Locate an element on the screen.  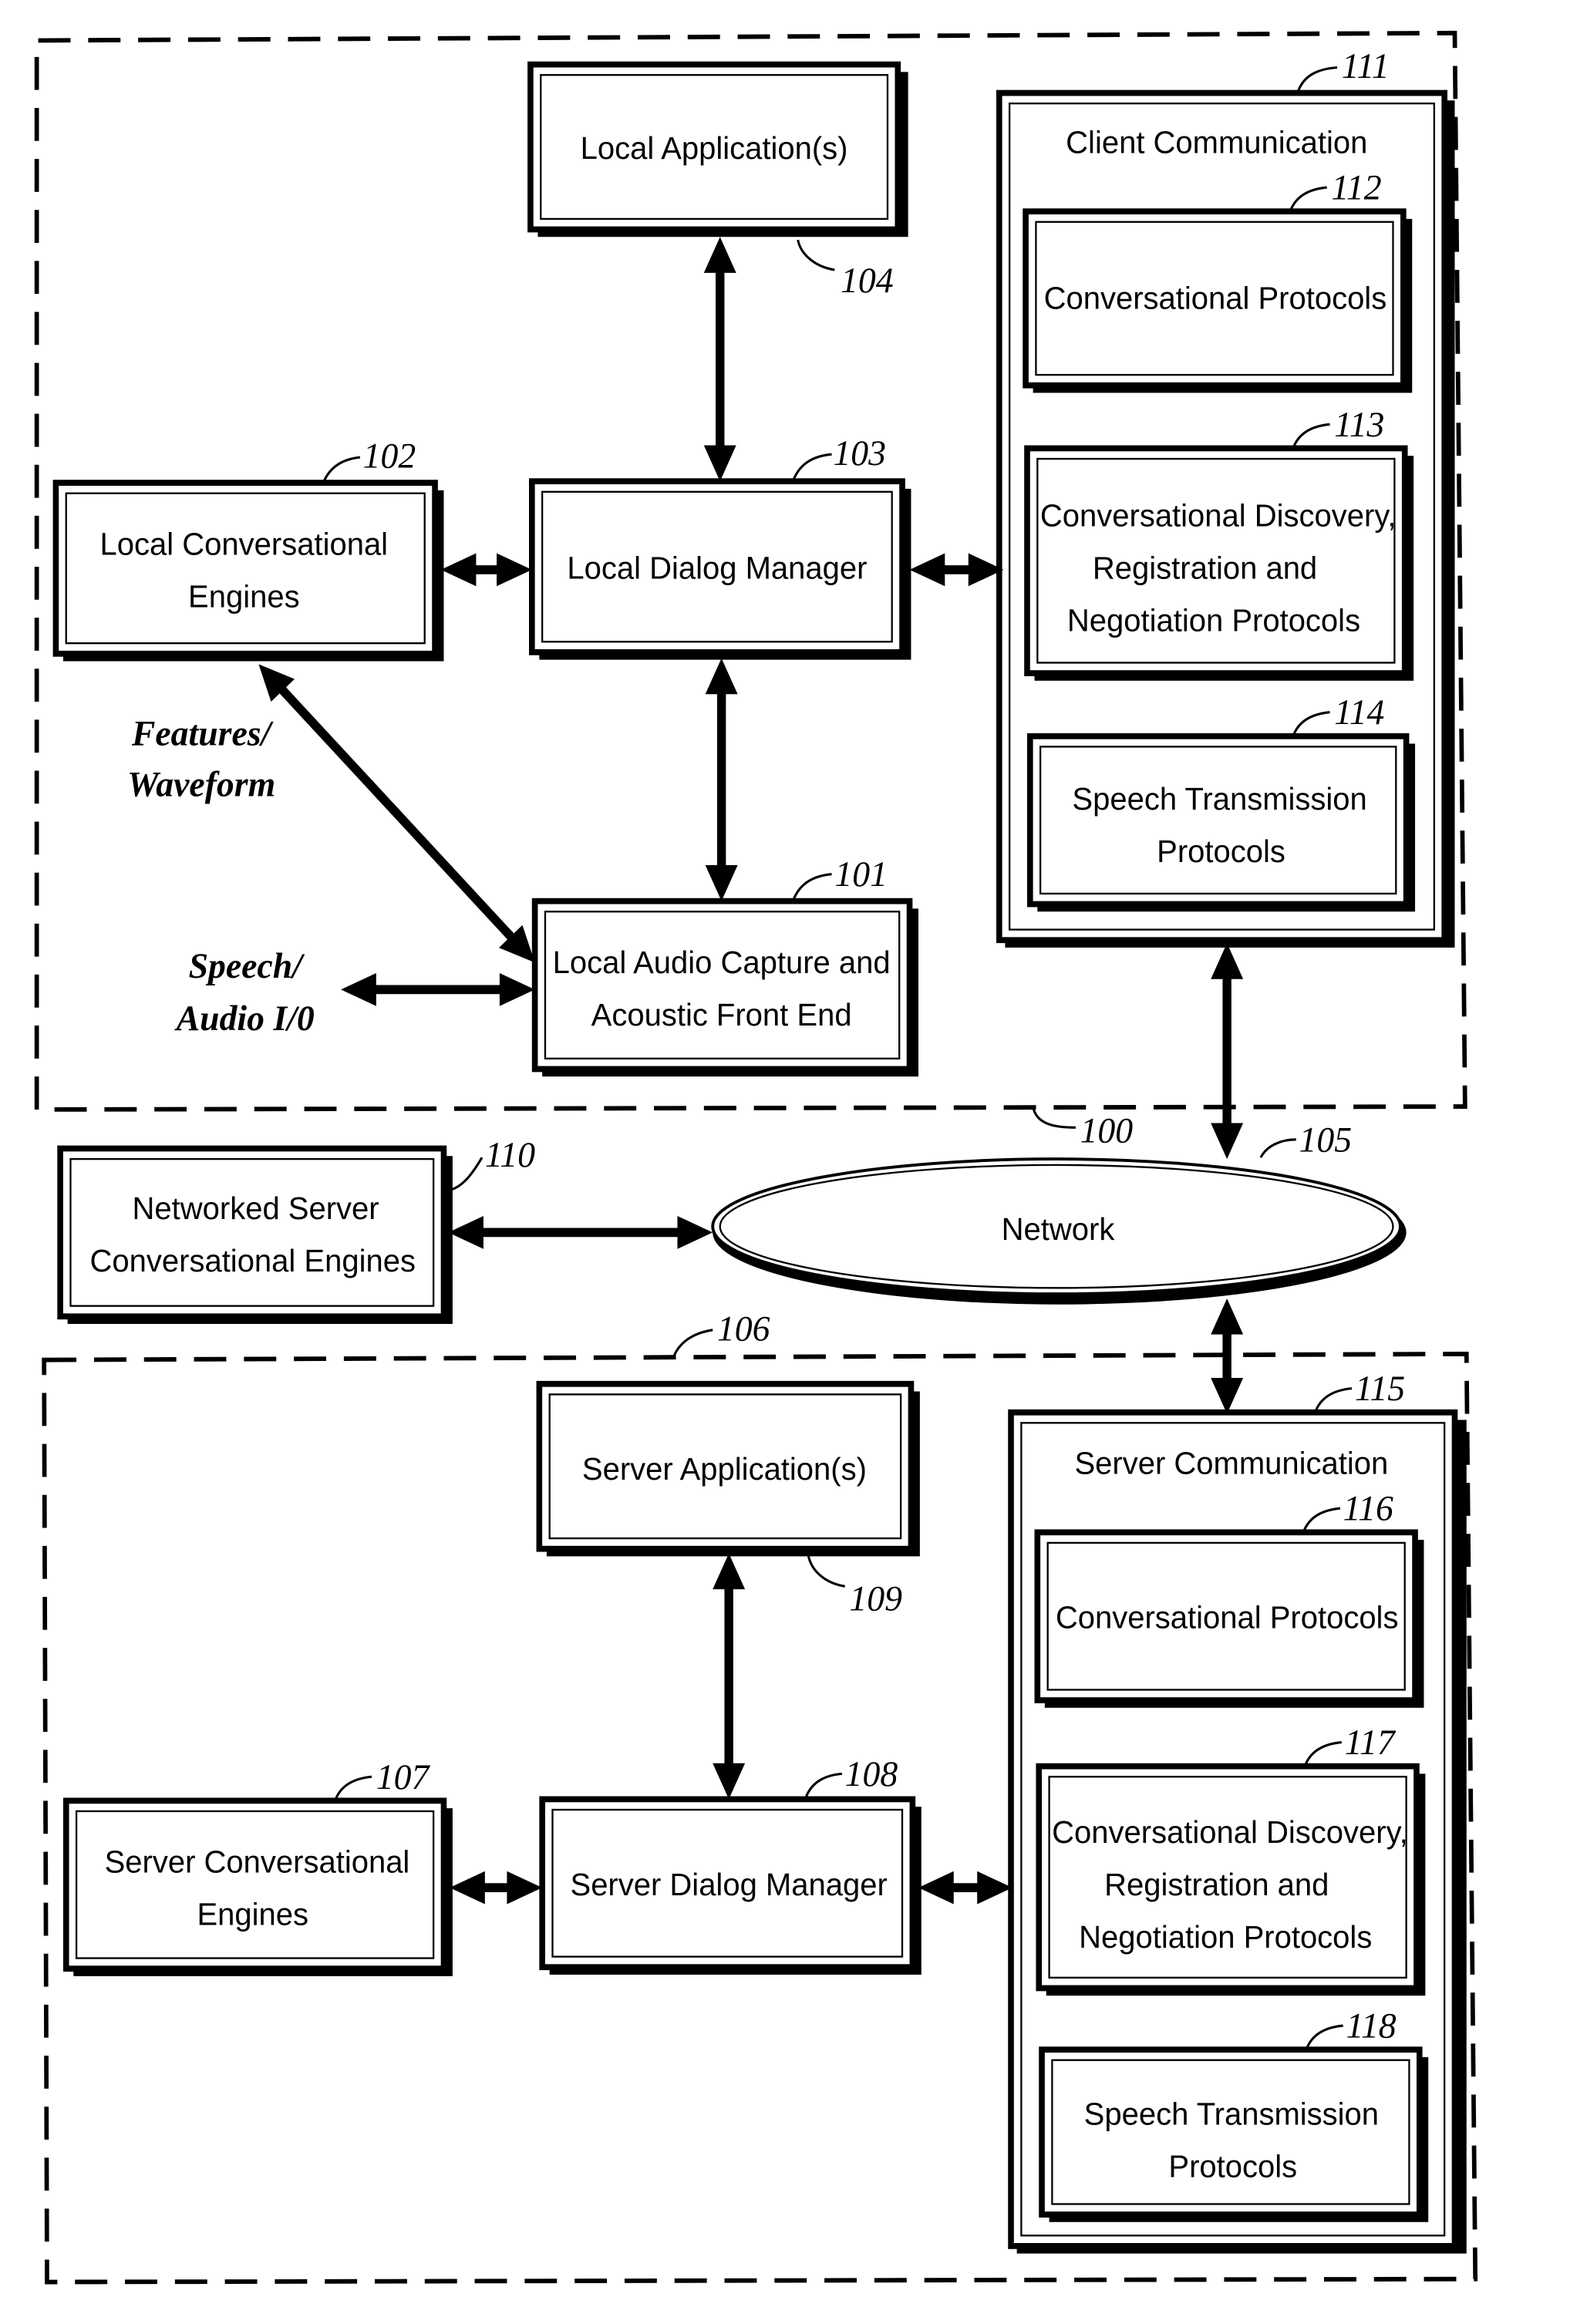
local-audio-capture-label-line2: Acoustic Front End is located at coordinates (721, 1014).